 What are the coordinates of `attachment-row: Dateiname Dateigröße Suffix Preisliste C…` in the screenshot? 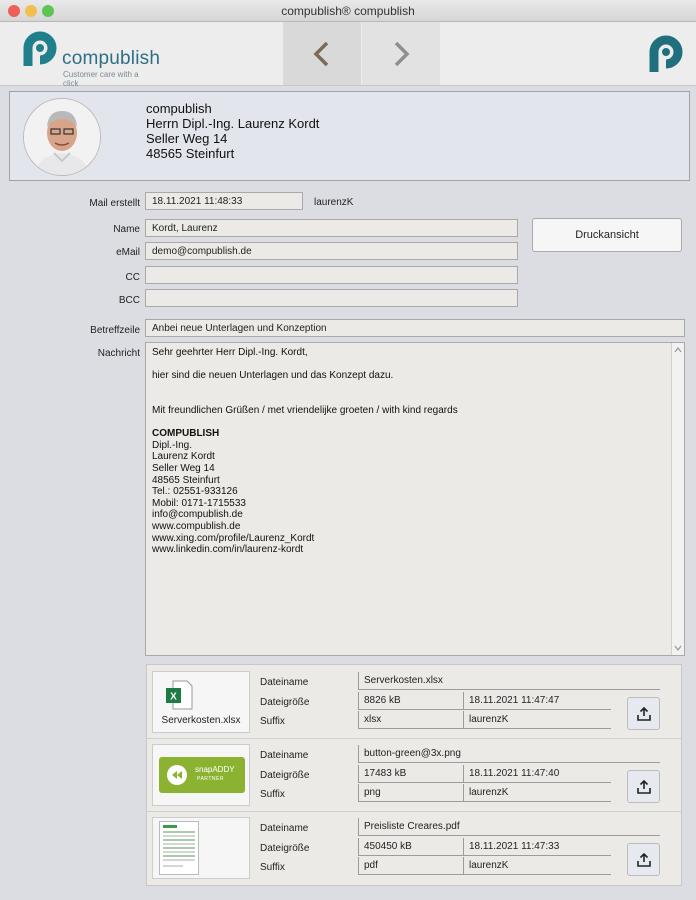 It's located at (414, 847).